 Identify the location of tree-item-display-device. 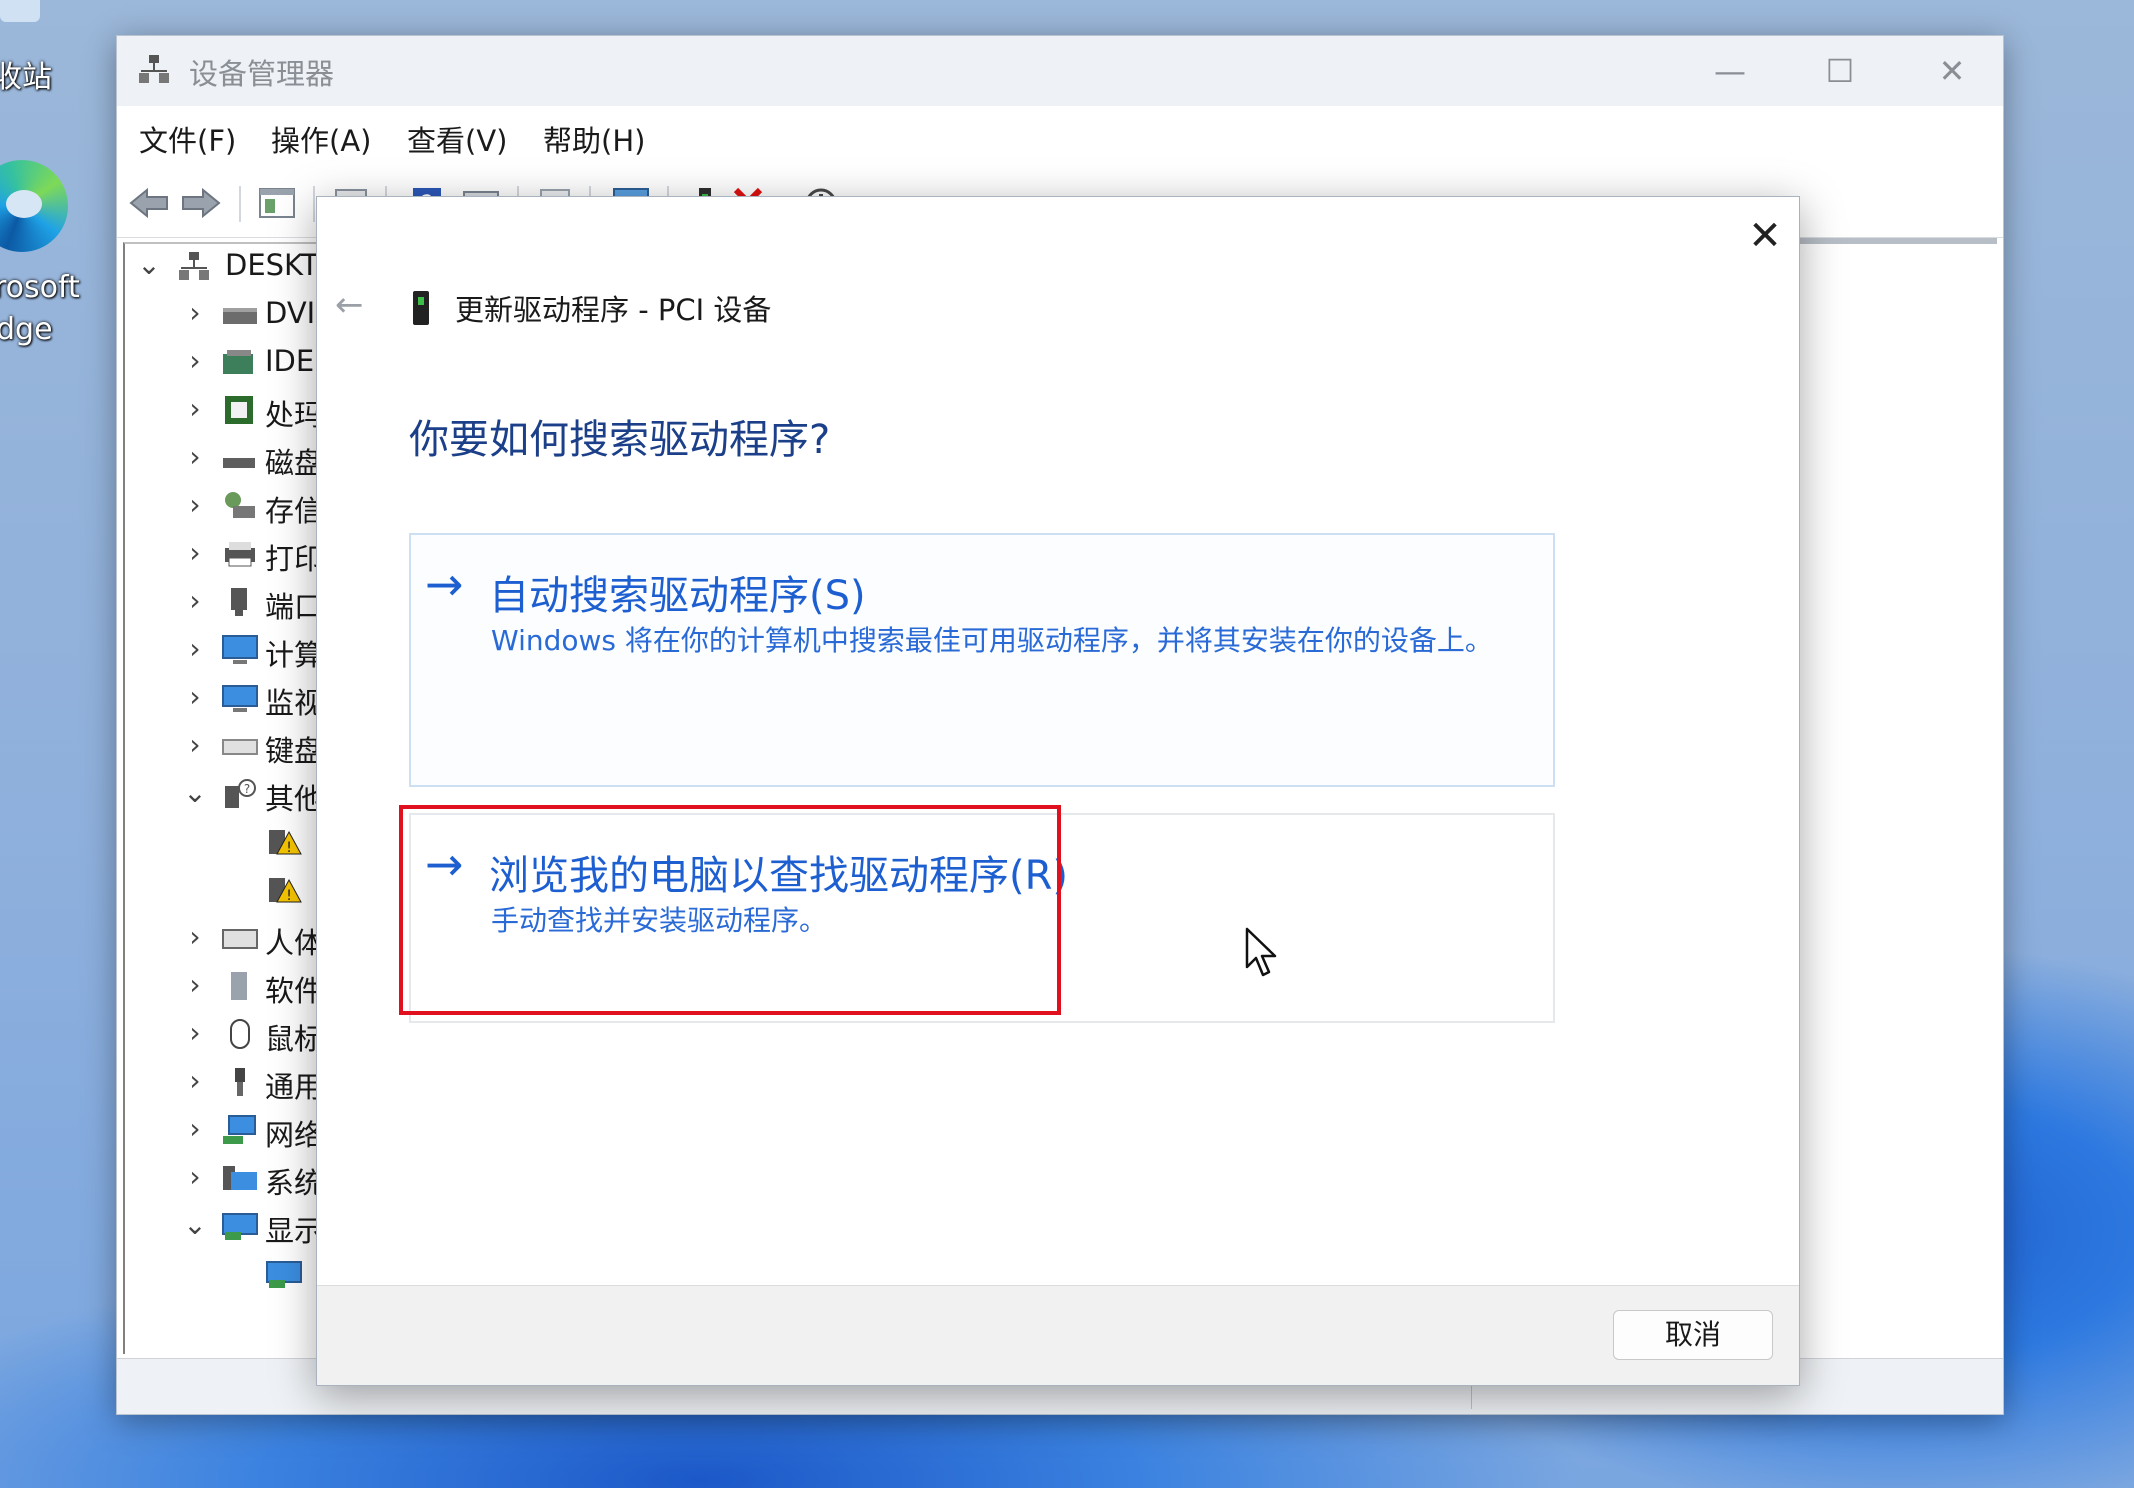
(233, 1274).